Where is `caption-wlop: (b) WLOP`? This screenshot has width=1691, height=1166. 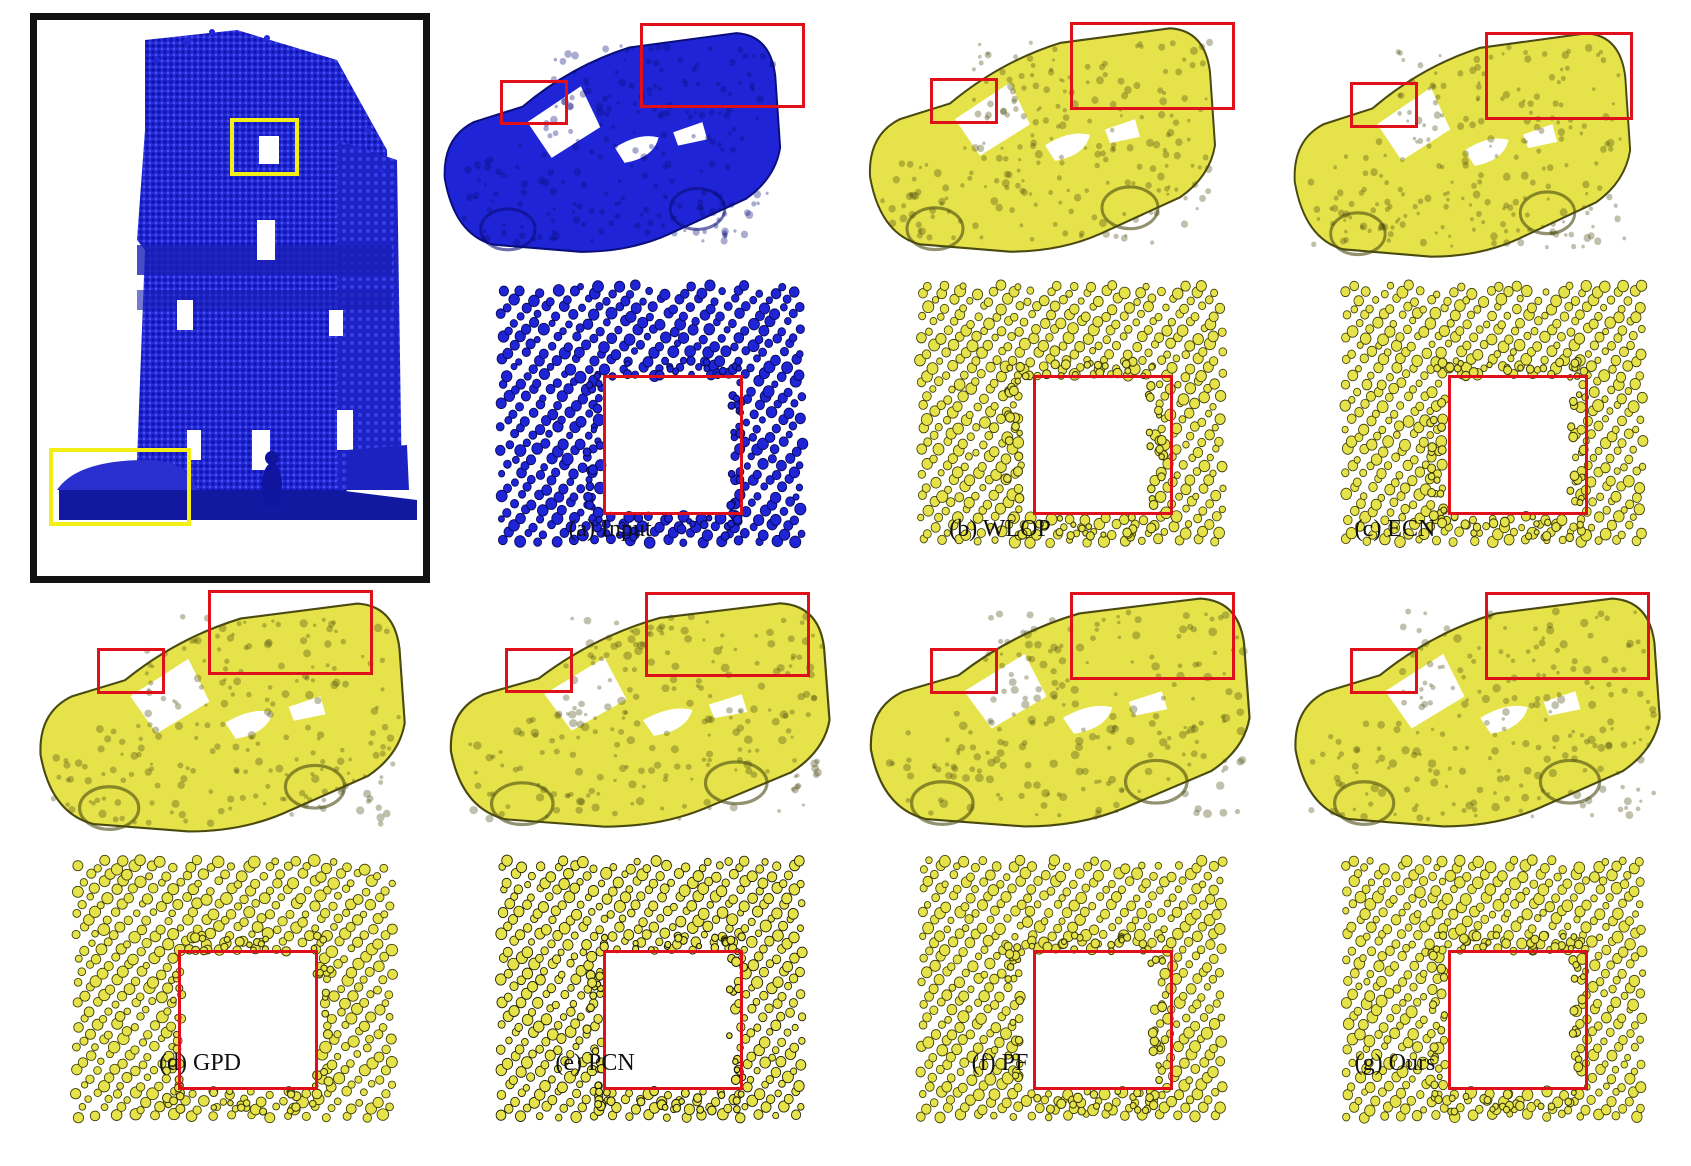
caption-wlop: (b) WLOP is located at coordinates (1000, 529).